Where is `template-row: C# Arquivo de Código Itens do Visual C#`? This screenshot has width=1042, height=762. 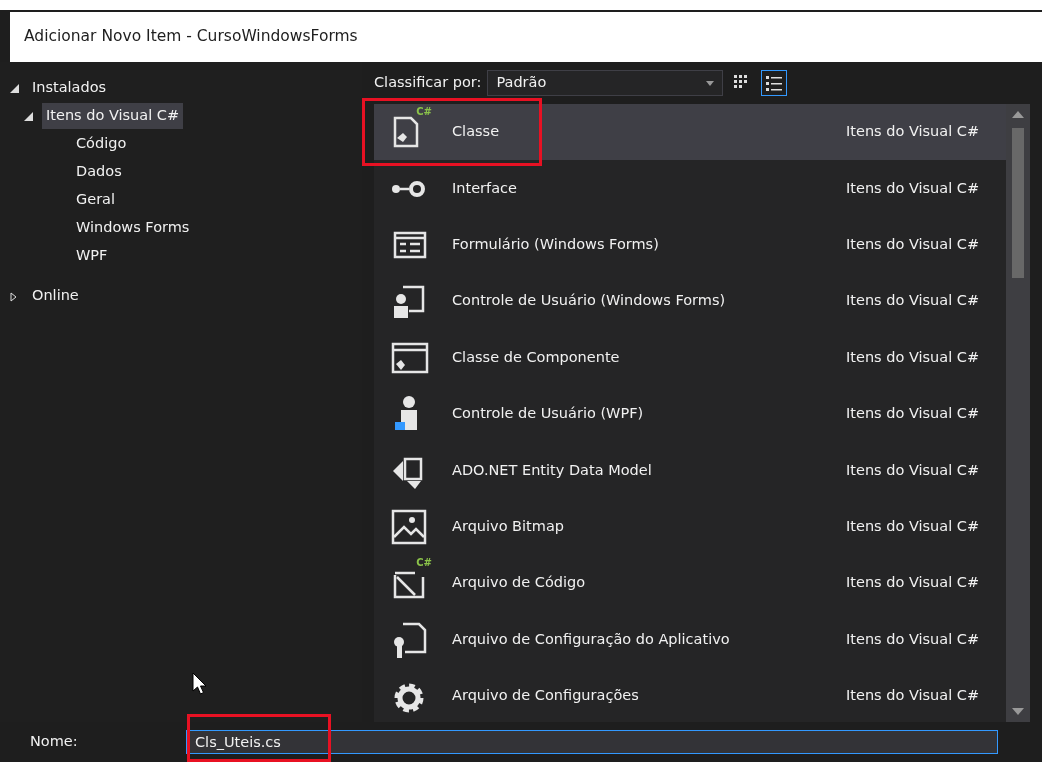 template-row: C# Arquivo de Código Itens do Visual C# is located at coordinates (690, 583).